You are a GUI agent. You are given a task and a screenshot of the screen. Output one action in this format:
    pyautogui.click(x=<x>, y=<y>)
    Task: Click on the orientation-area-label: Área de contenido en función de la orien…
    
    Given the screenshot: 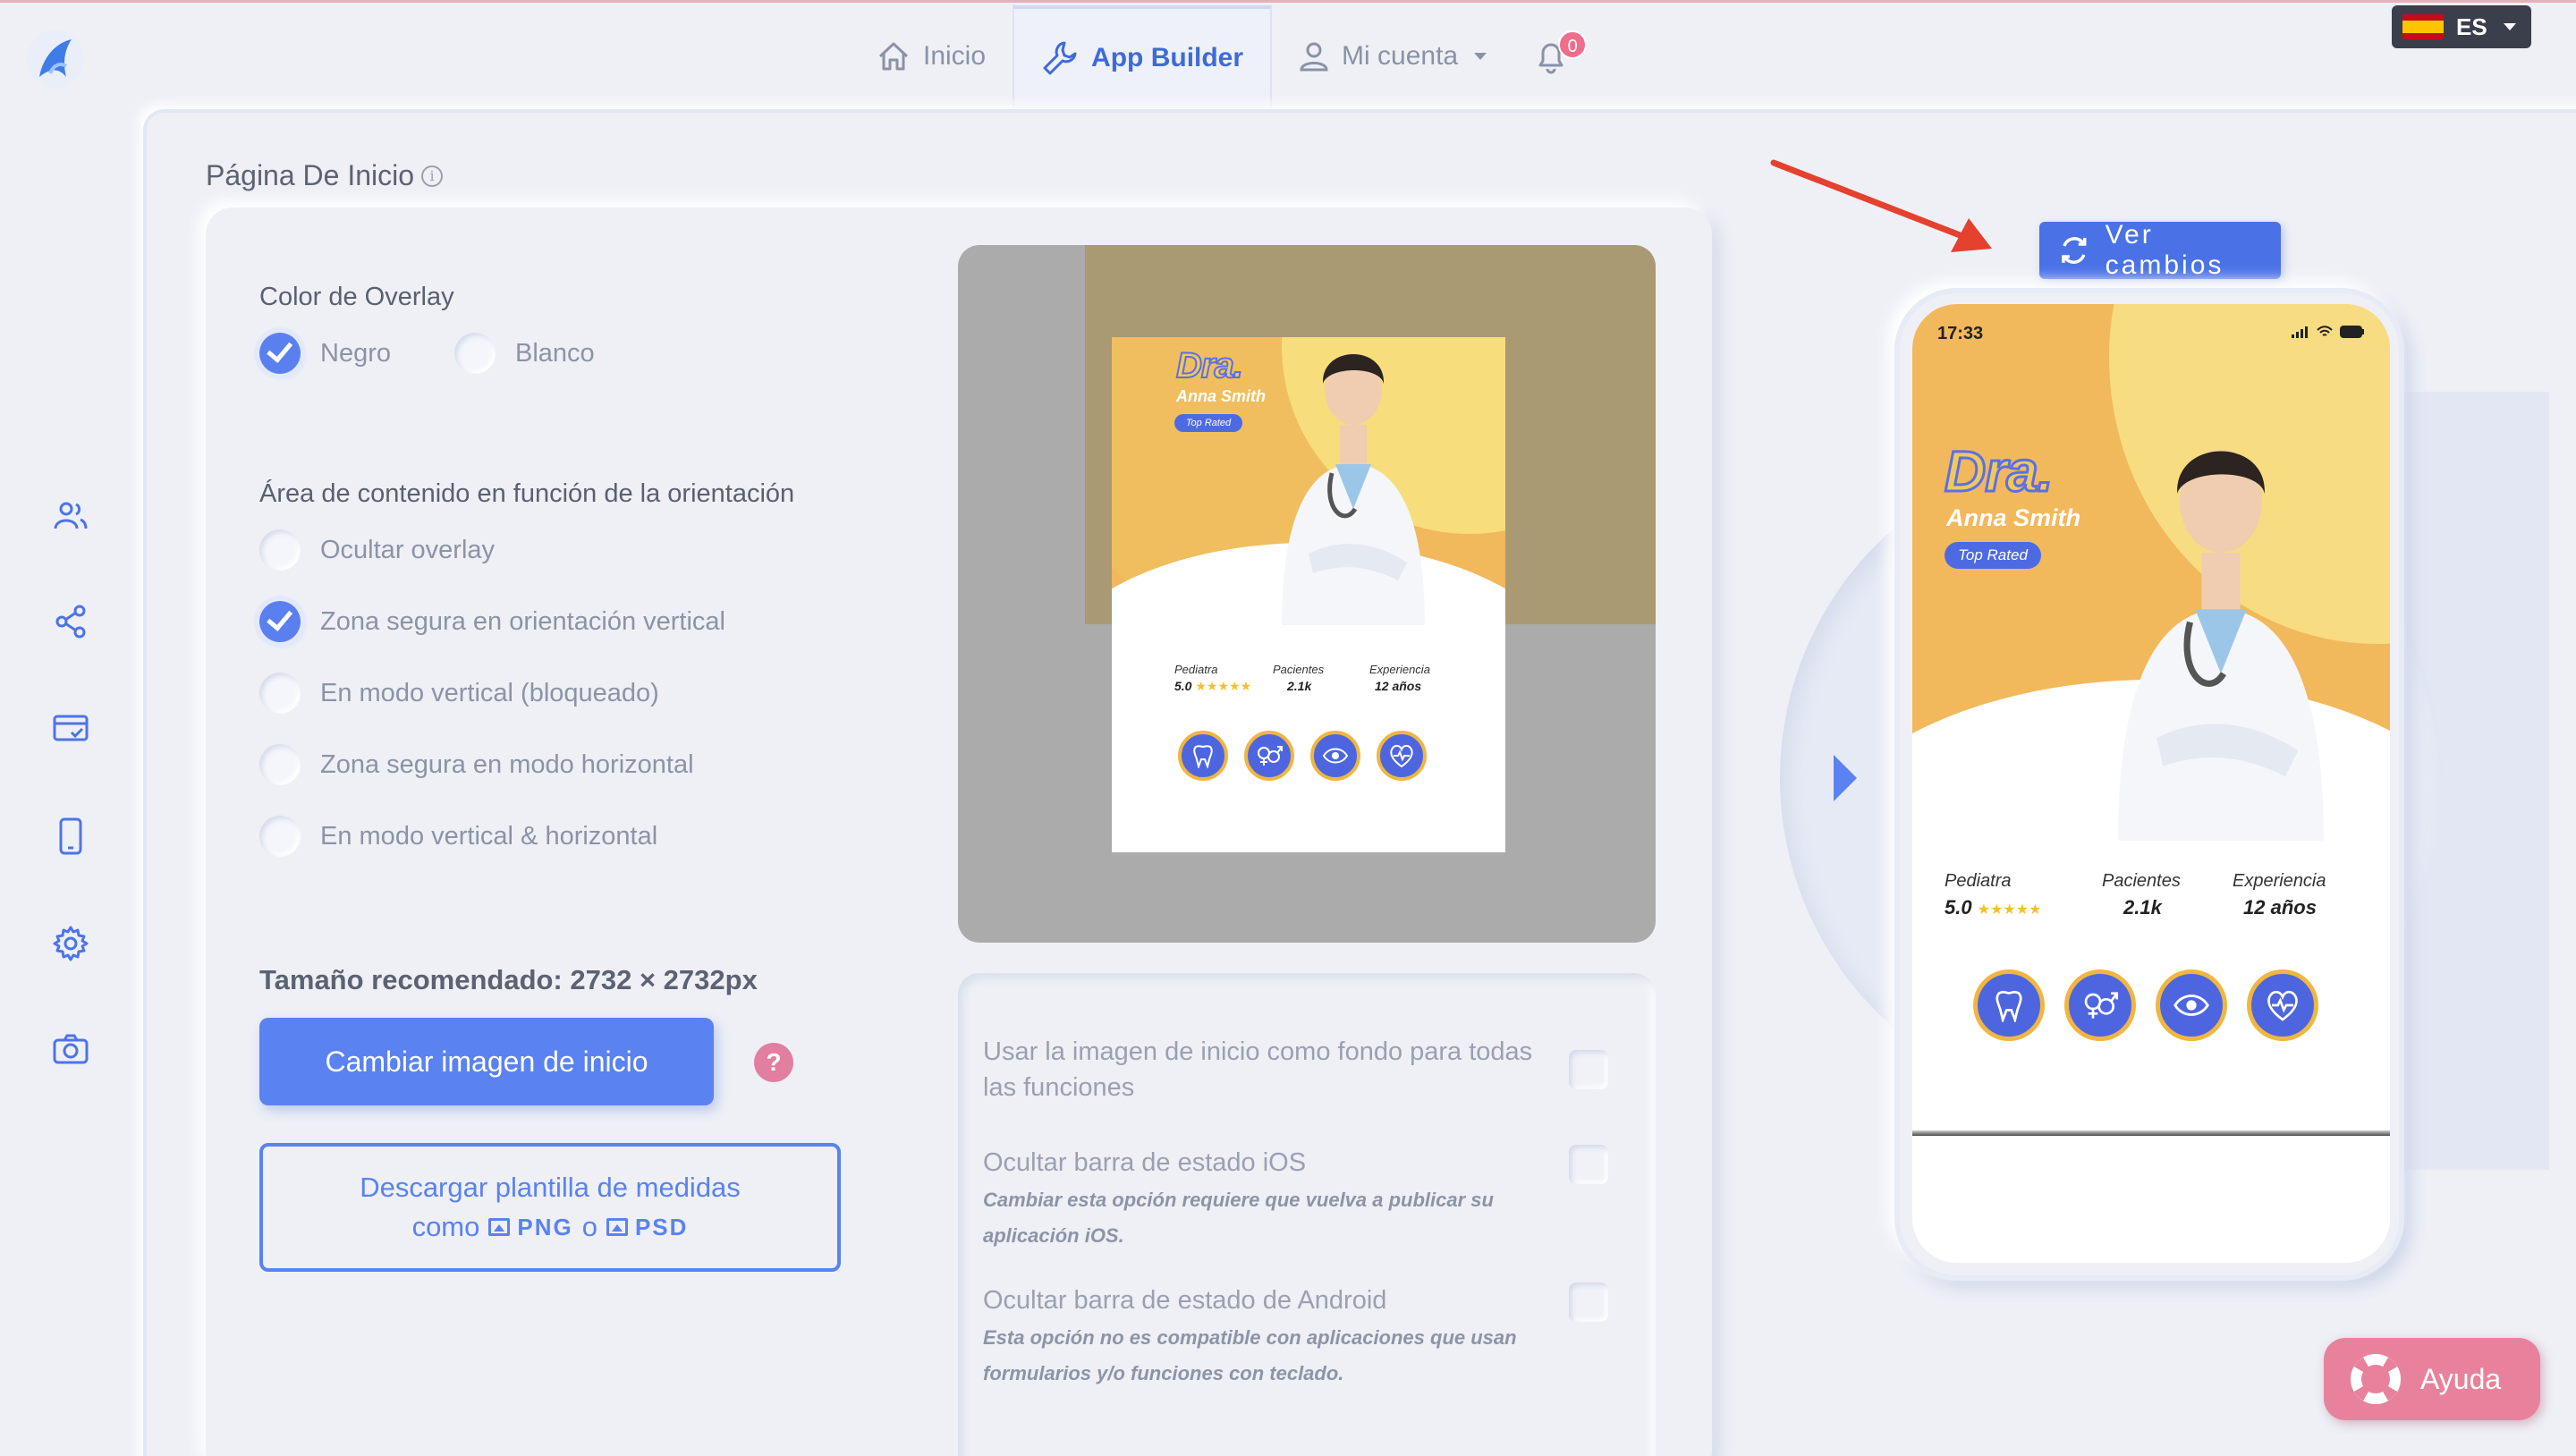 What is the action you would take?
    pyautogui.click(x=527, y=493)
    